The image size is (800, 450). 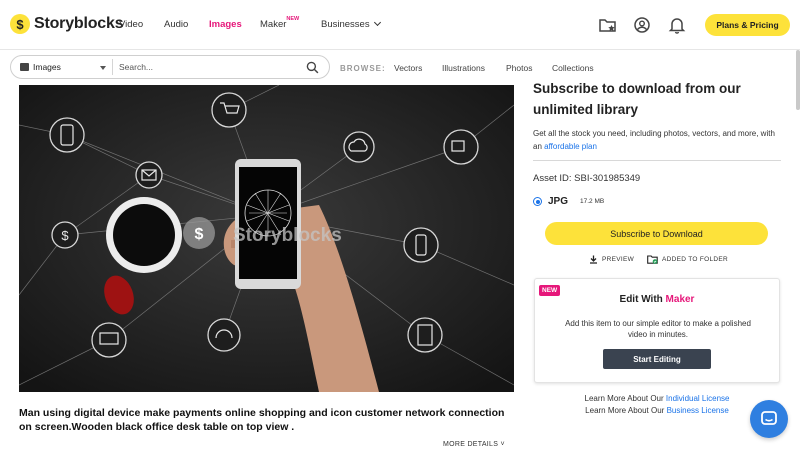 What do you see at coordinates (502, 444) in the screenshot?
I see `chevron-down-icon: ˅` at bounding box center [502, 444].